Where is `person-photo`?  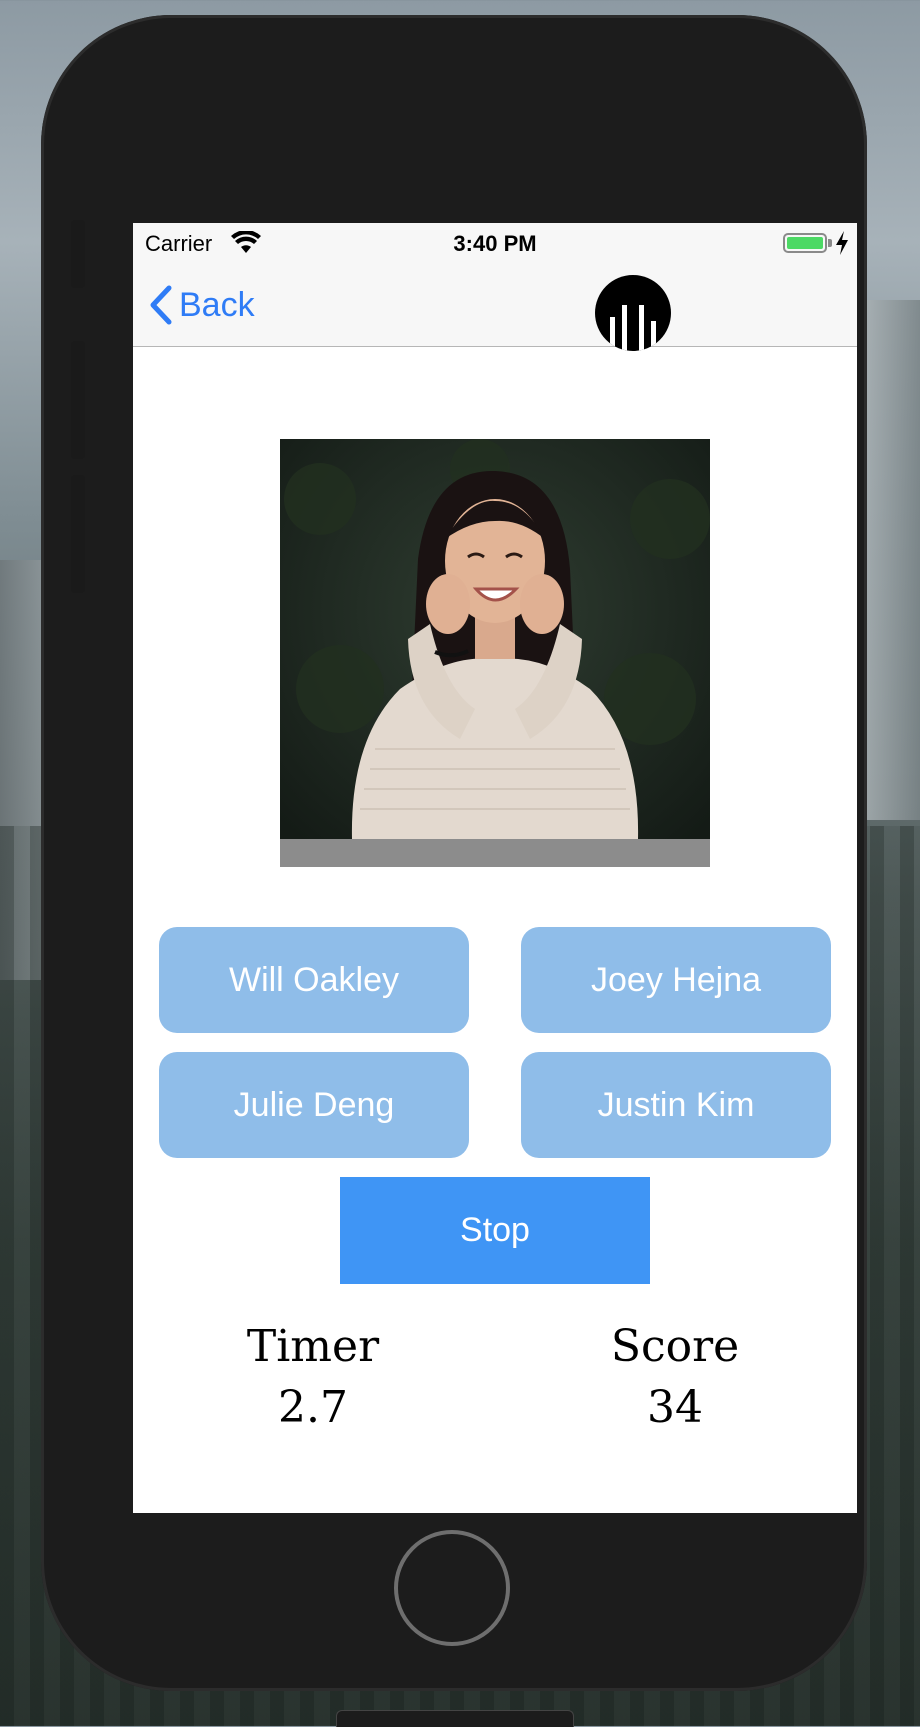
person-photo is located at coordinates (495, 653).